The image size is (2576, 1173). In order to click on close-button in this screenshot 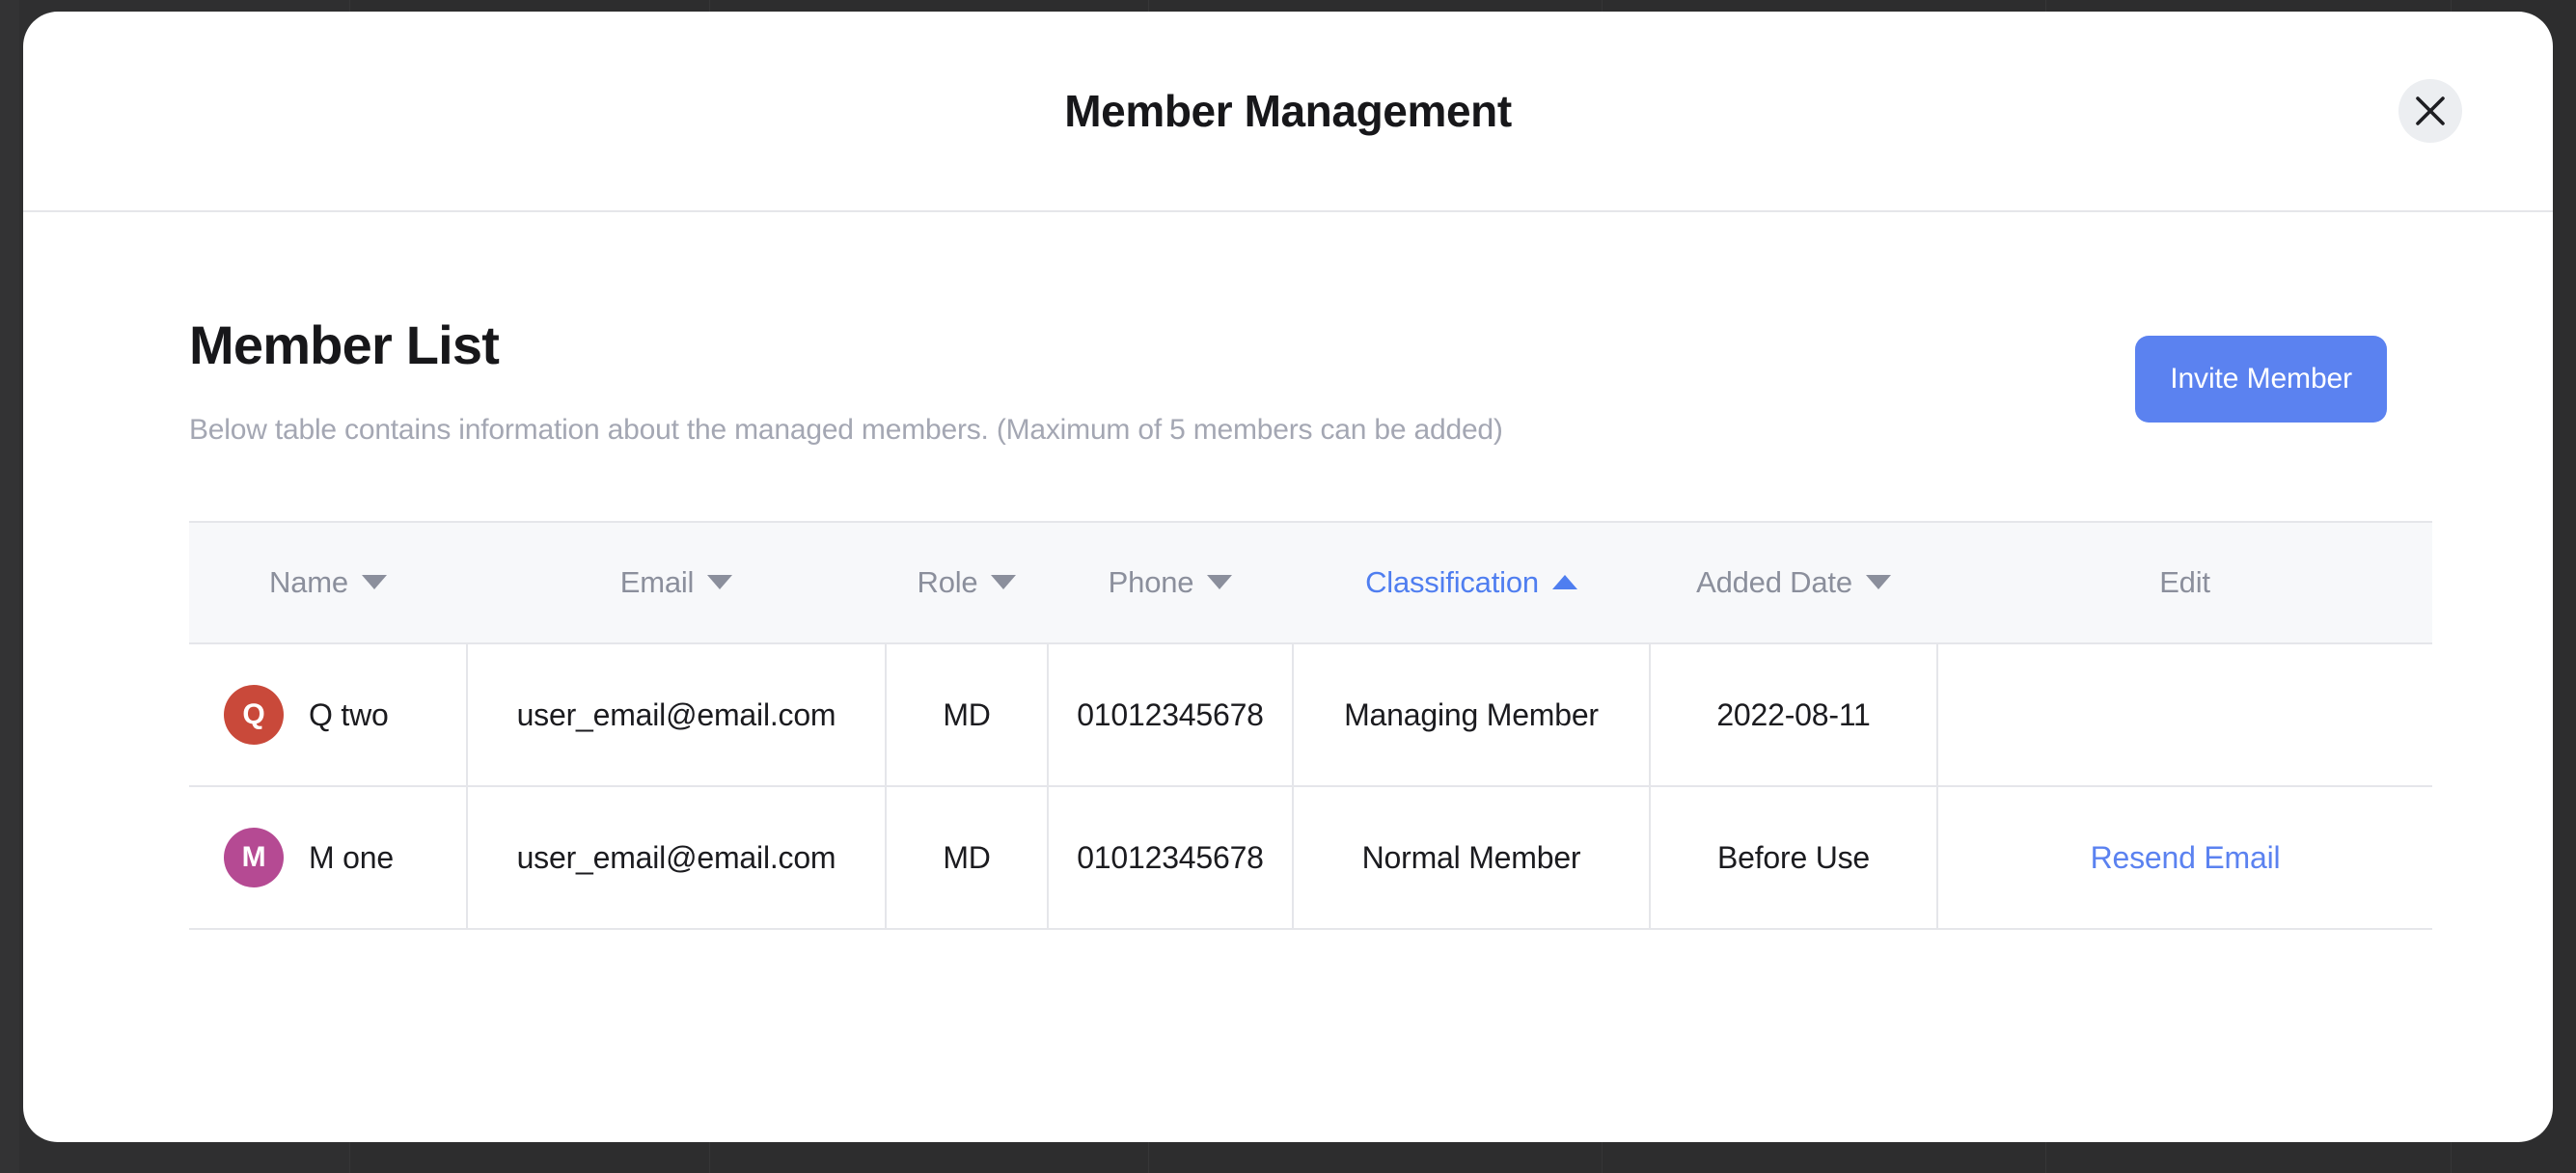, I will do `click(2430, 111)`.